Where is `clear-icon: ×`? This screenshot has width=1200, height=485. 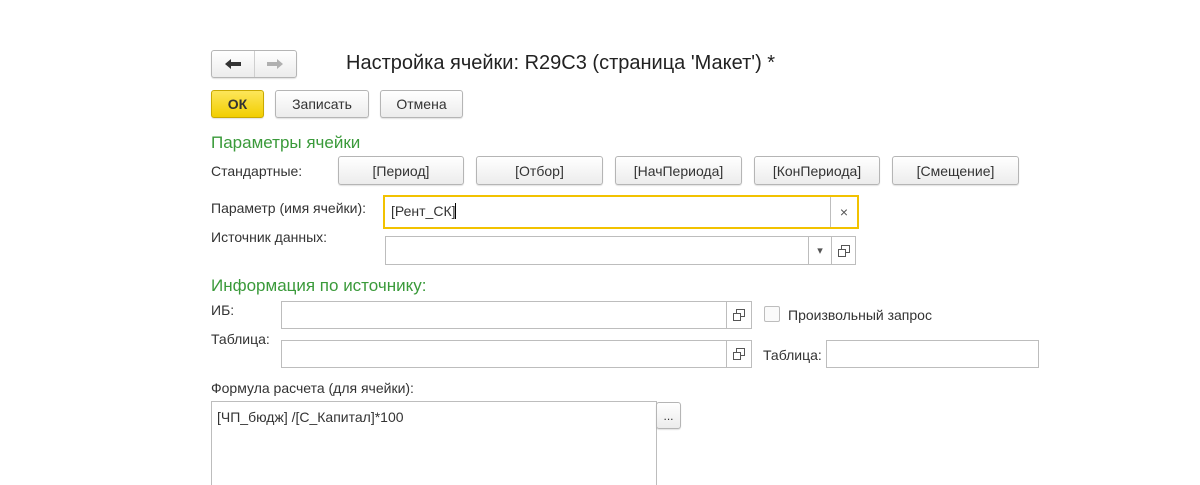 clear-icon: × is located at coordinates (844, 212).